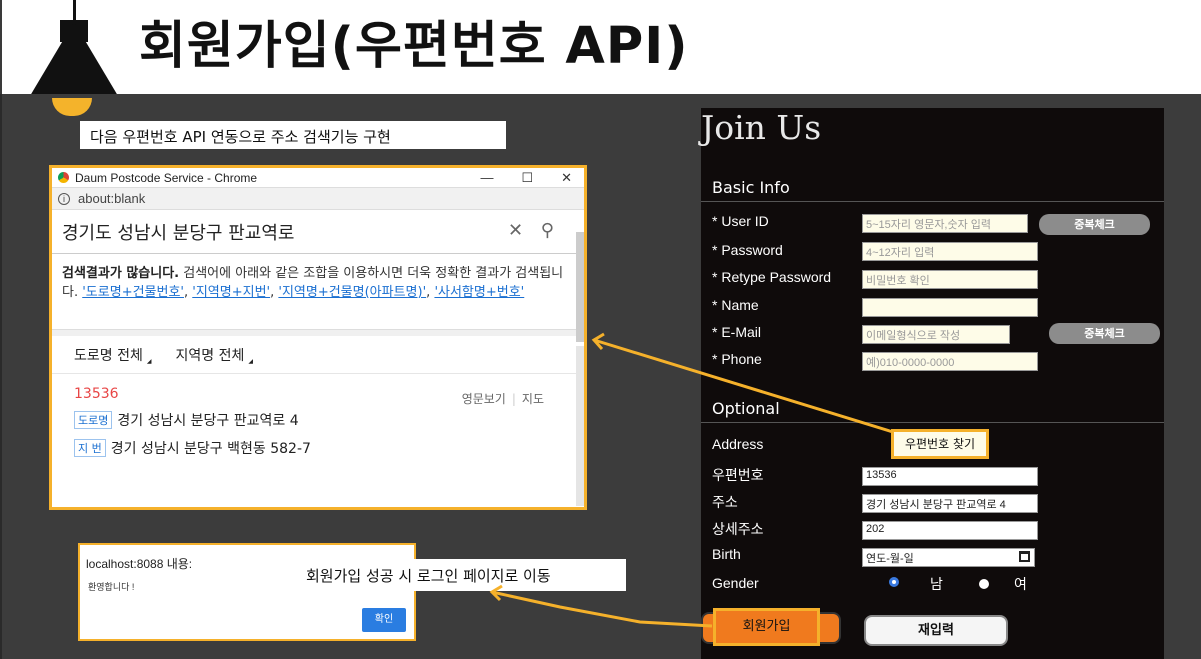  What do you see at coordinates (211, 448) in the screenshot?
I see `jibun-address: 경기 성남시 분당구 백현동 582-7` at bounding box center [211, 448].